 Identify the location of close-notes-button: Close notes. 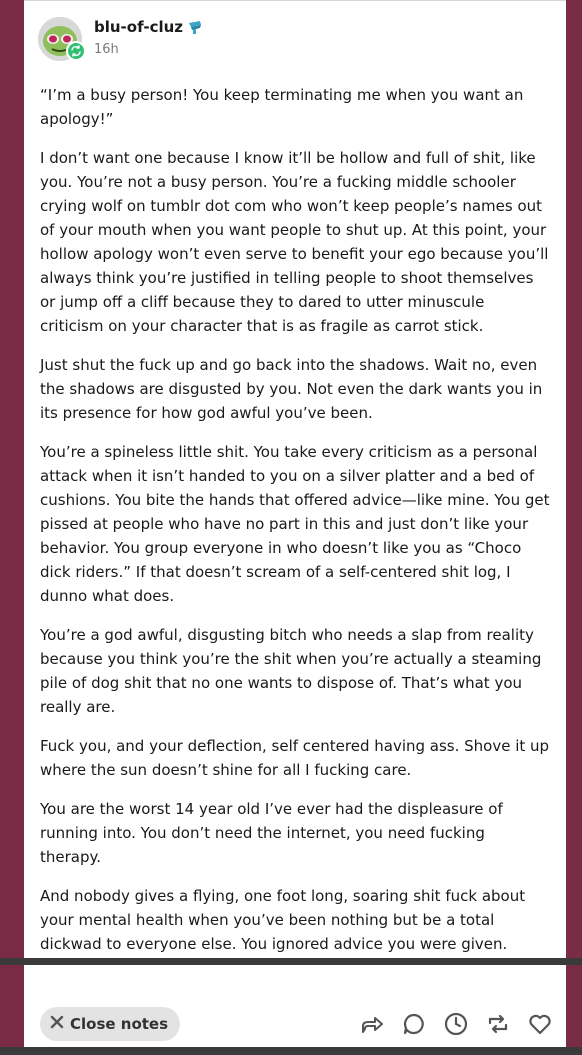
(110, 1024).